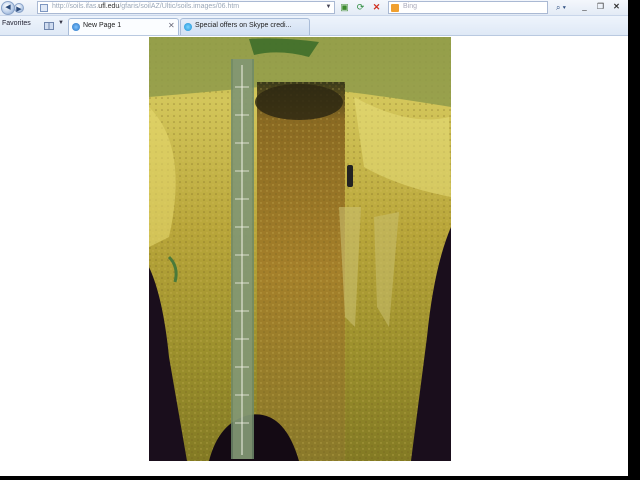 The height and width of the screenshot is (480, 640). I want to click on search-button: ⌕ ▾, so click(561, 7).